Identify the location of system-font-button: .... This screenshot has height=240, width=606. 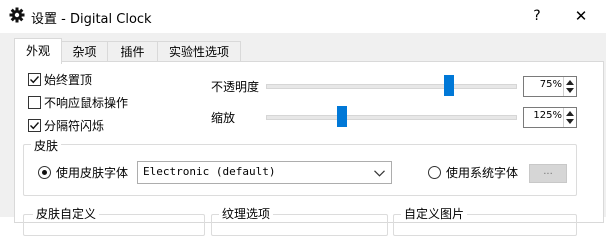
(548, 173).